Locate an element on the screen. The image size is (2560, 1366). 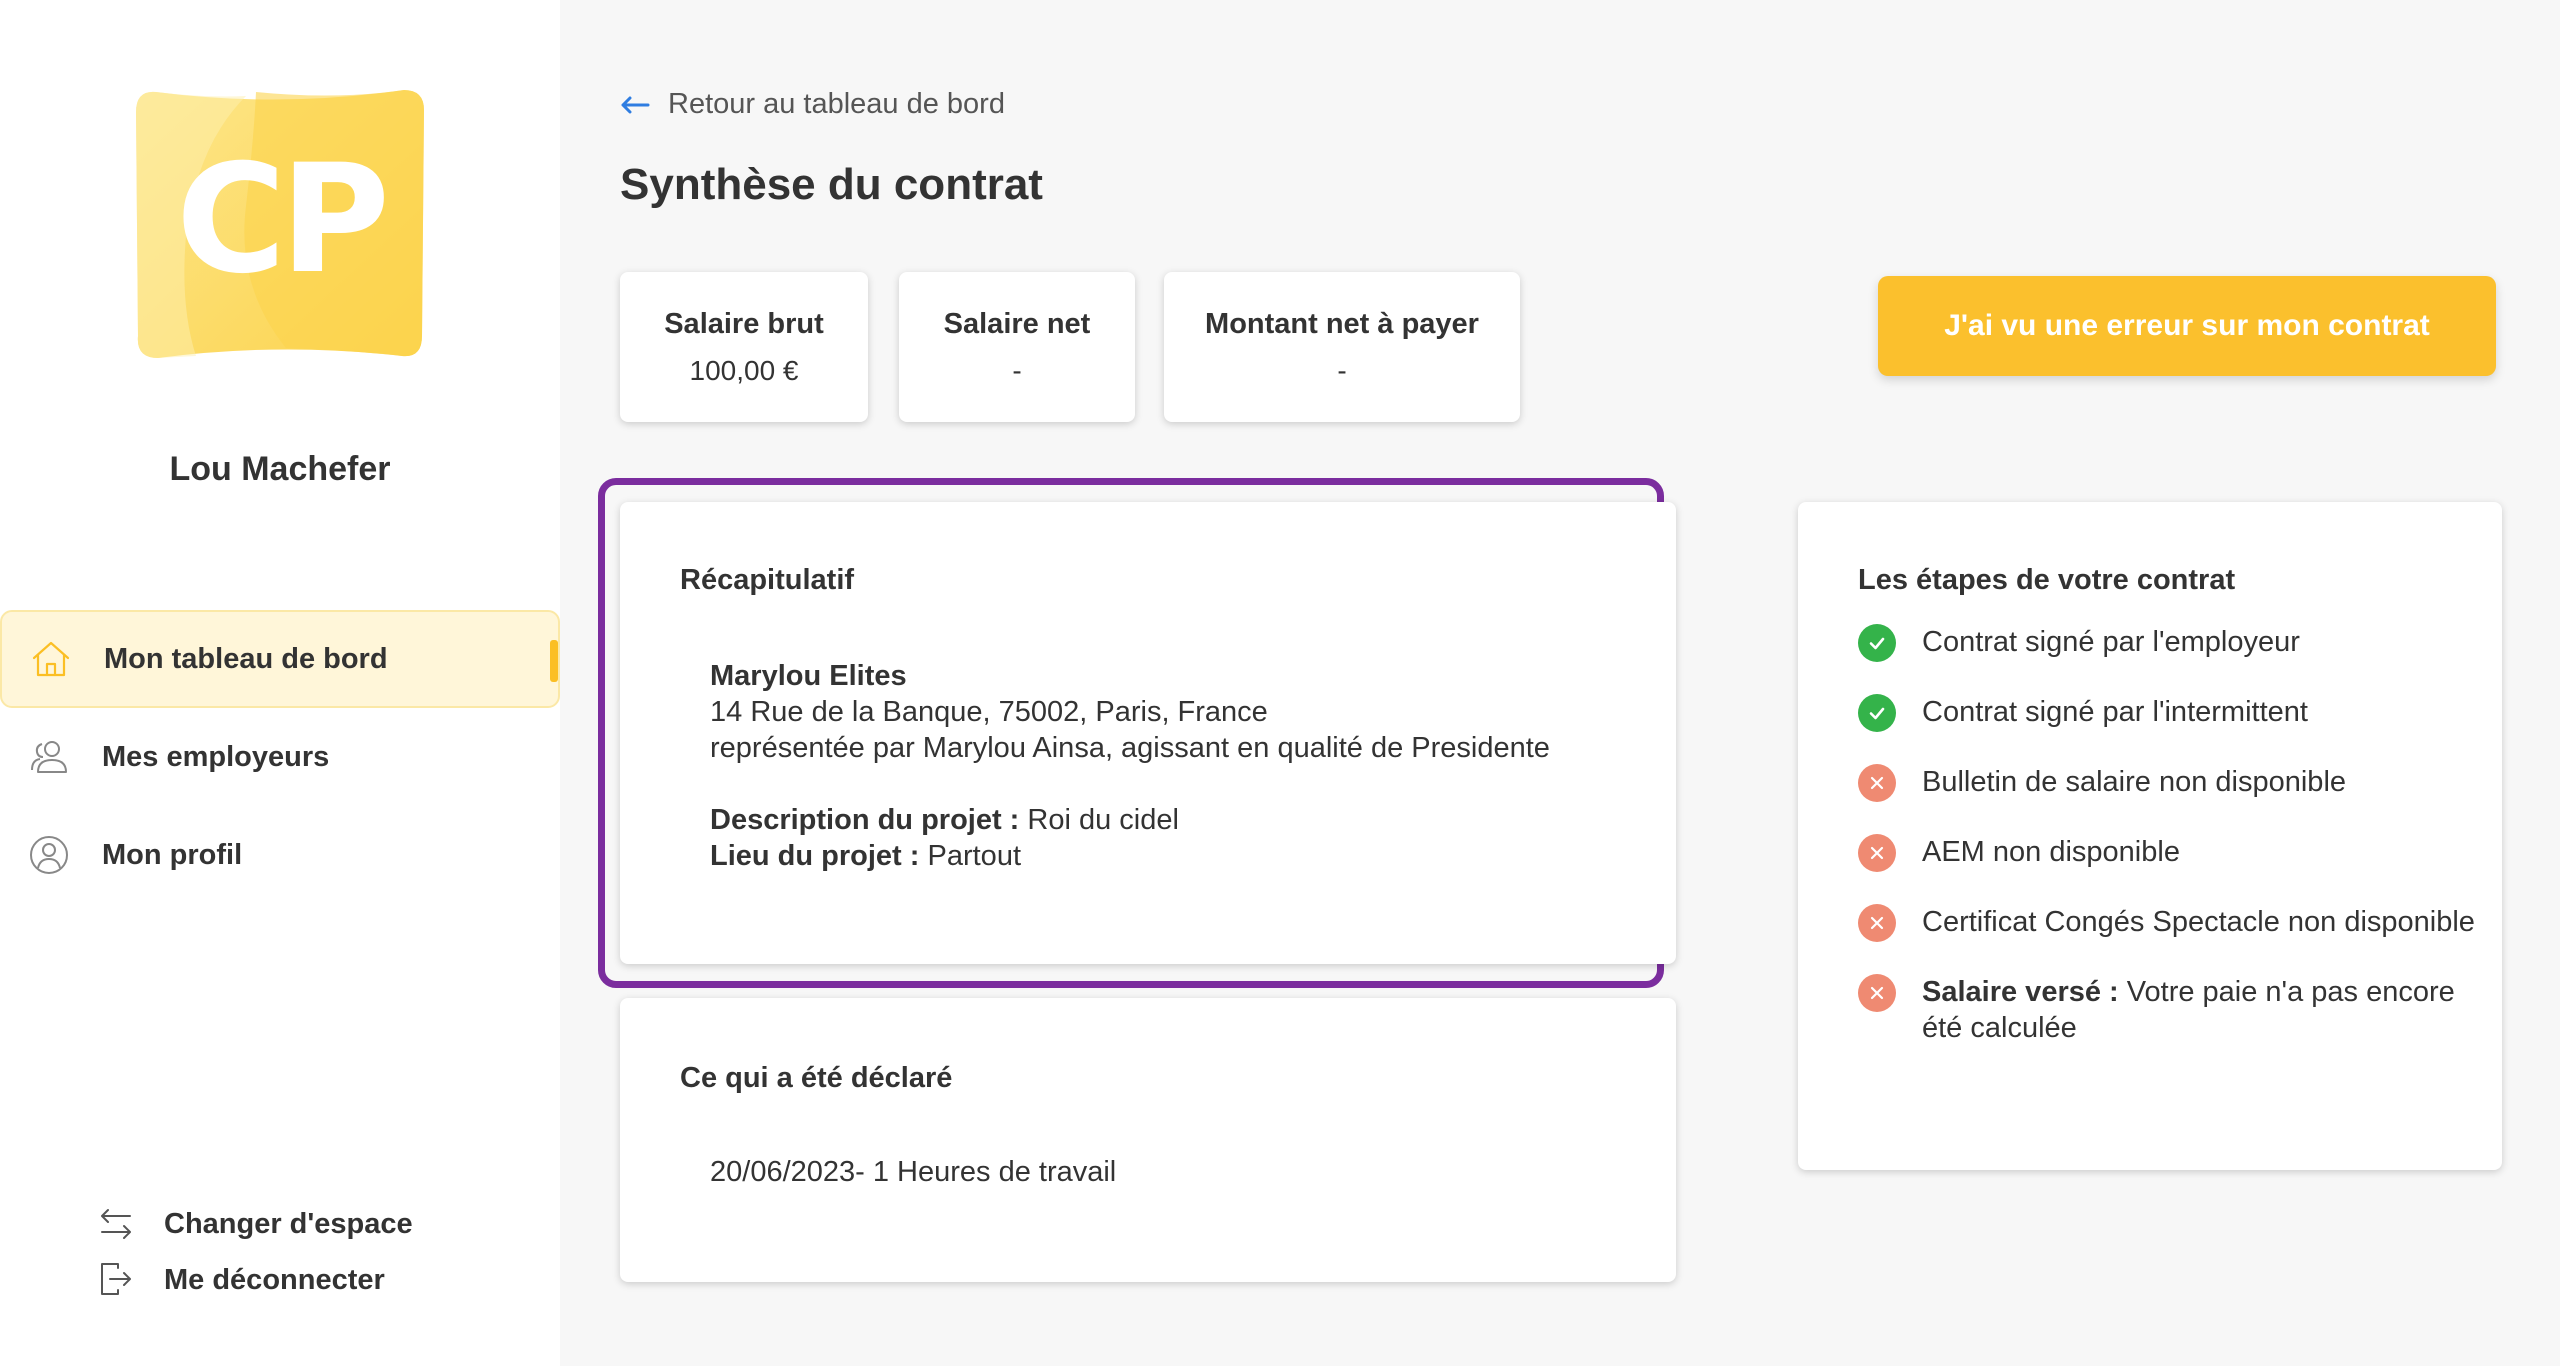
stat-label: Salaire brut is located at coordinates (744, 324).